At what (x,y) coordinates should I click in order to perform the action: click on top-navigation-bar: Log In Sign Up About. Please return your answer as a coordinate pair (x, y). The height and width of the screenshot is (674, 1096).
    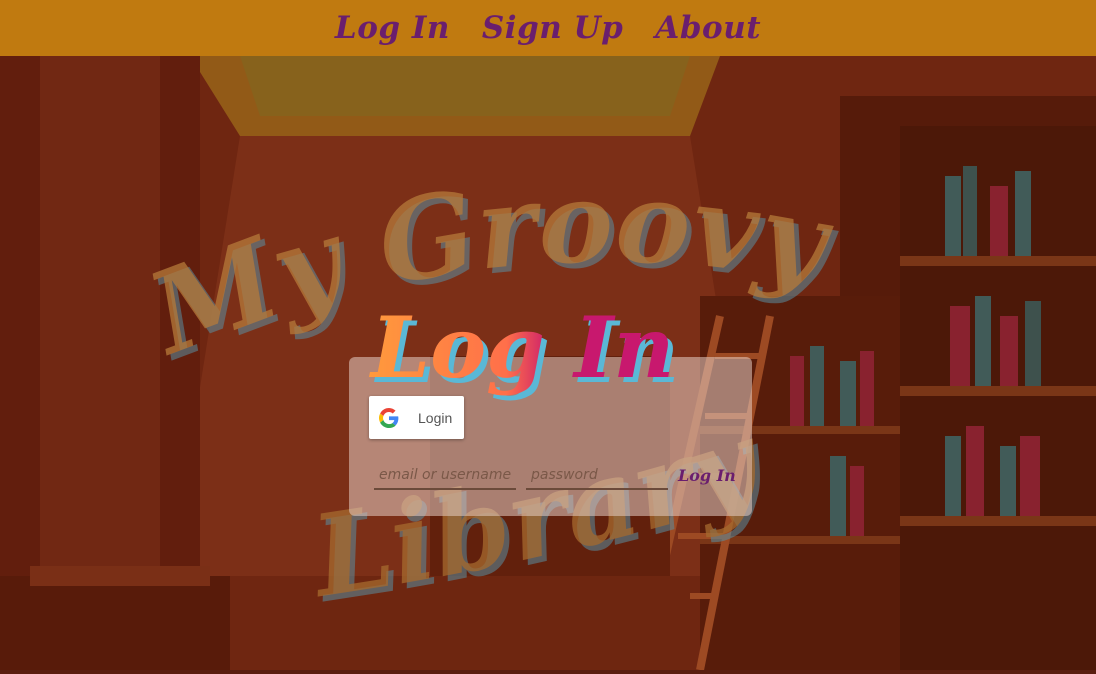
    Looking at the image, I should click on (548, 28).